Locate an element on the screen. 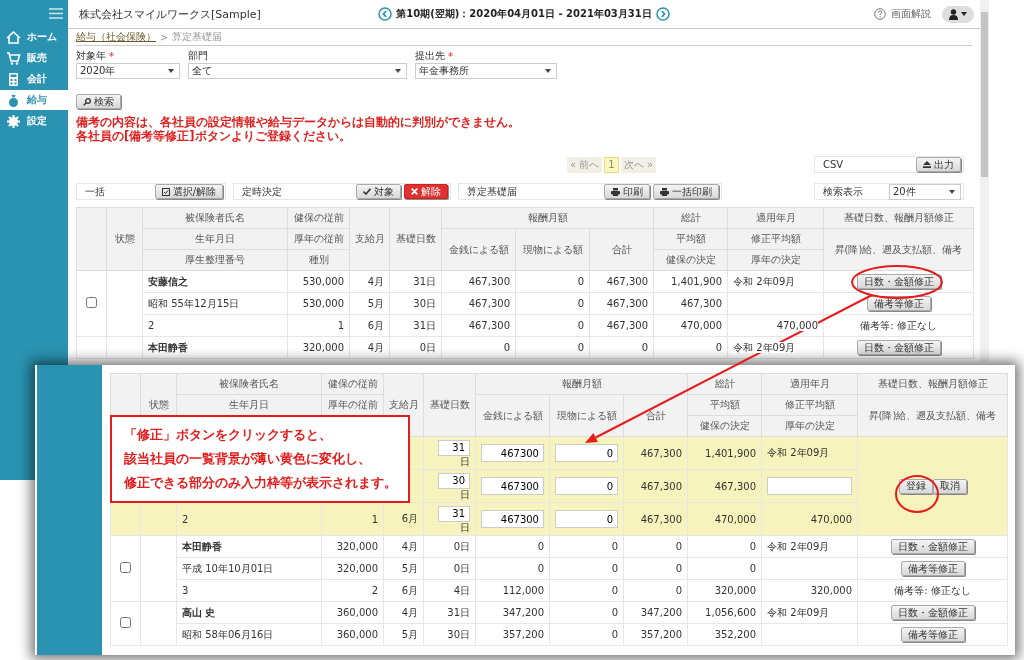  table-cell: 320,000 is located at coordinates (831, 590).